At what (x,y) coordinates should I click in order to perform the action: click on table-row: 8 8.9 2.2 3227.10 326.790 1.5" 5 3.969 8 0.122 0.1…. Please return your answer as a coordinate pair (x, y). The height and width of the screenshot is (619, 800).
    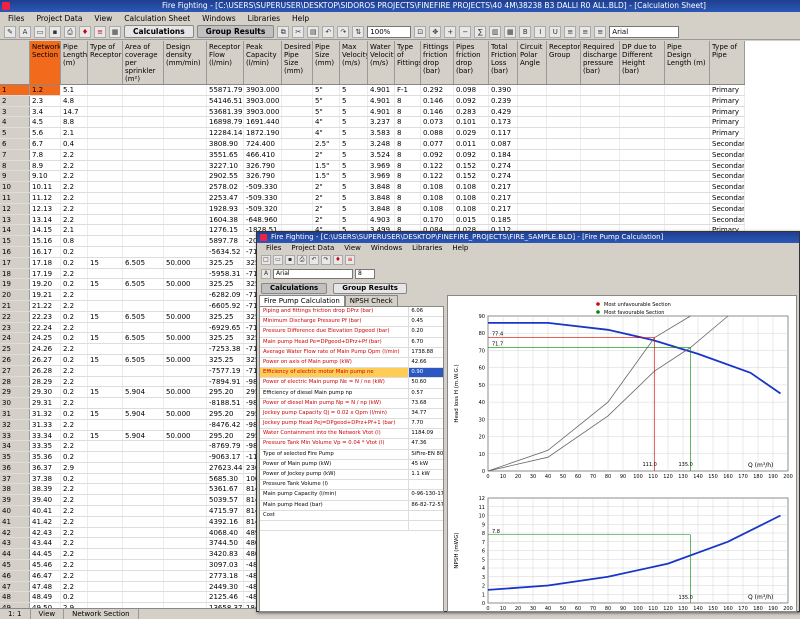
    Looking at the image, I should click on (372, 166).